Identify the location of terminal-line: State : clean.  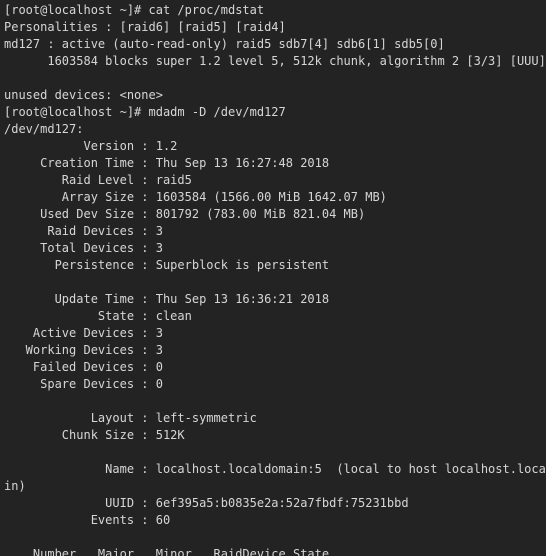
(102, 316).